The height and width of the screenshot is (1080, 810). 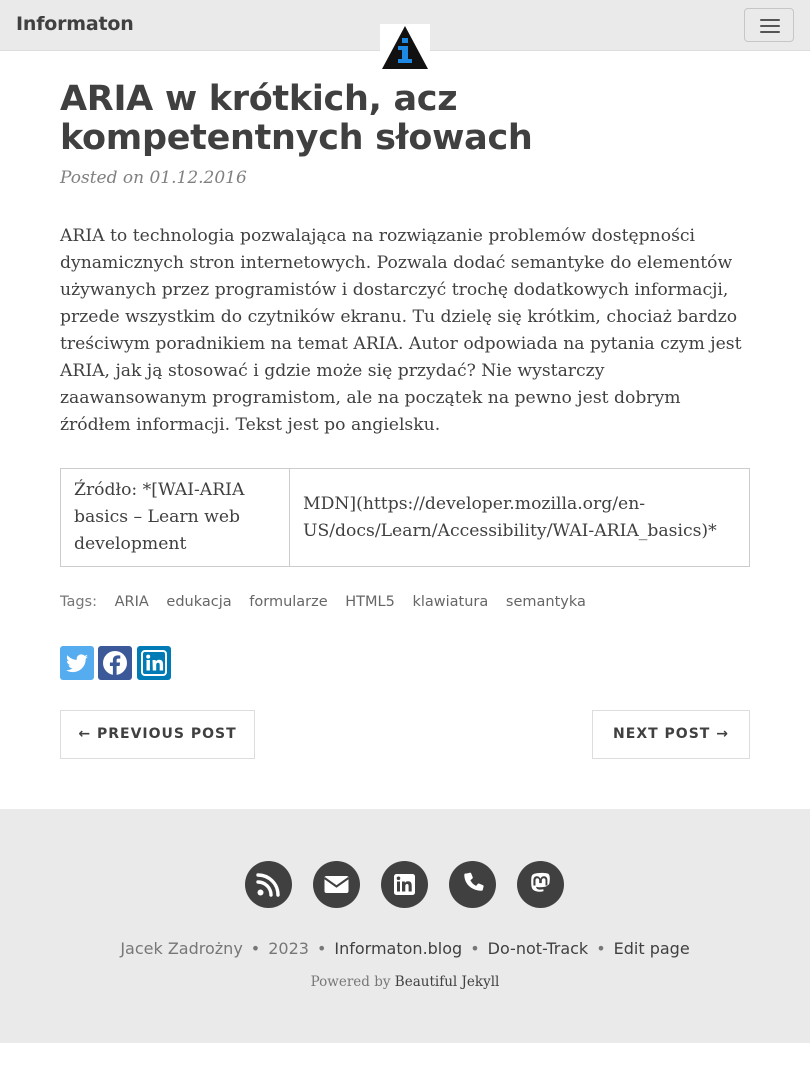 I want to click on phone-link, so click(x=472, y=884).